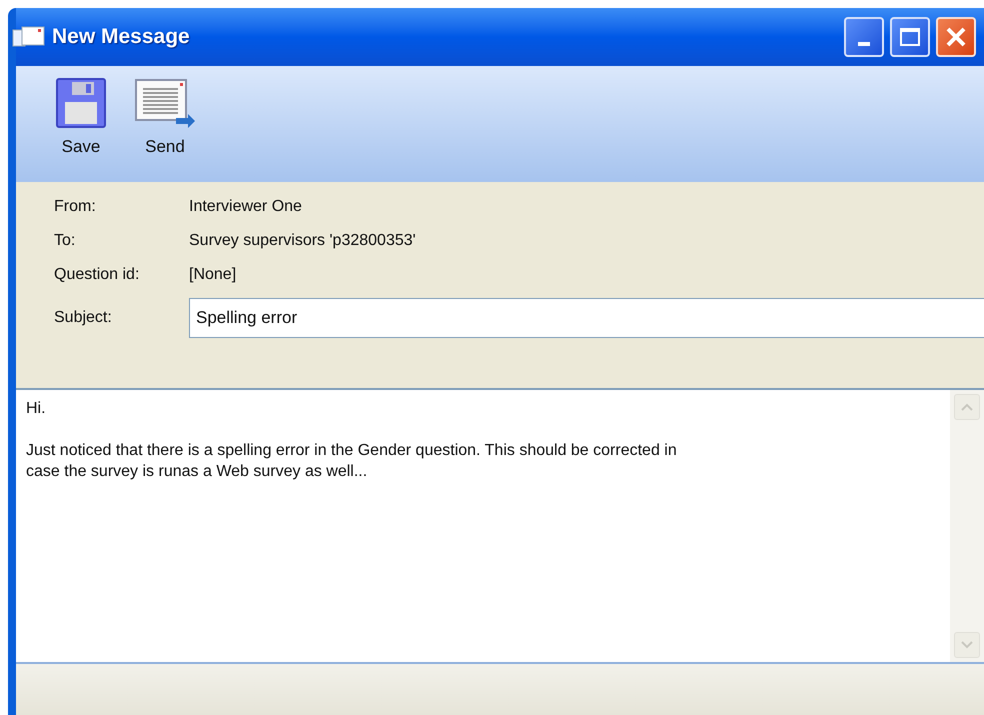 The width and height of the screenshot is (984, 715). What do you see at coordinates (910, 37) in the screenshot?
I see `maximize-button` at bounding box center [910, 37].